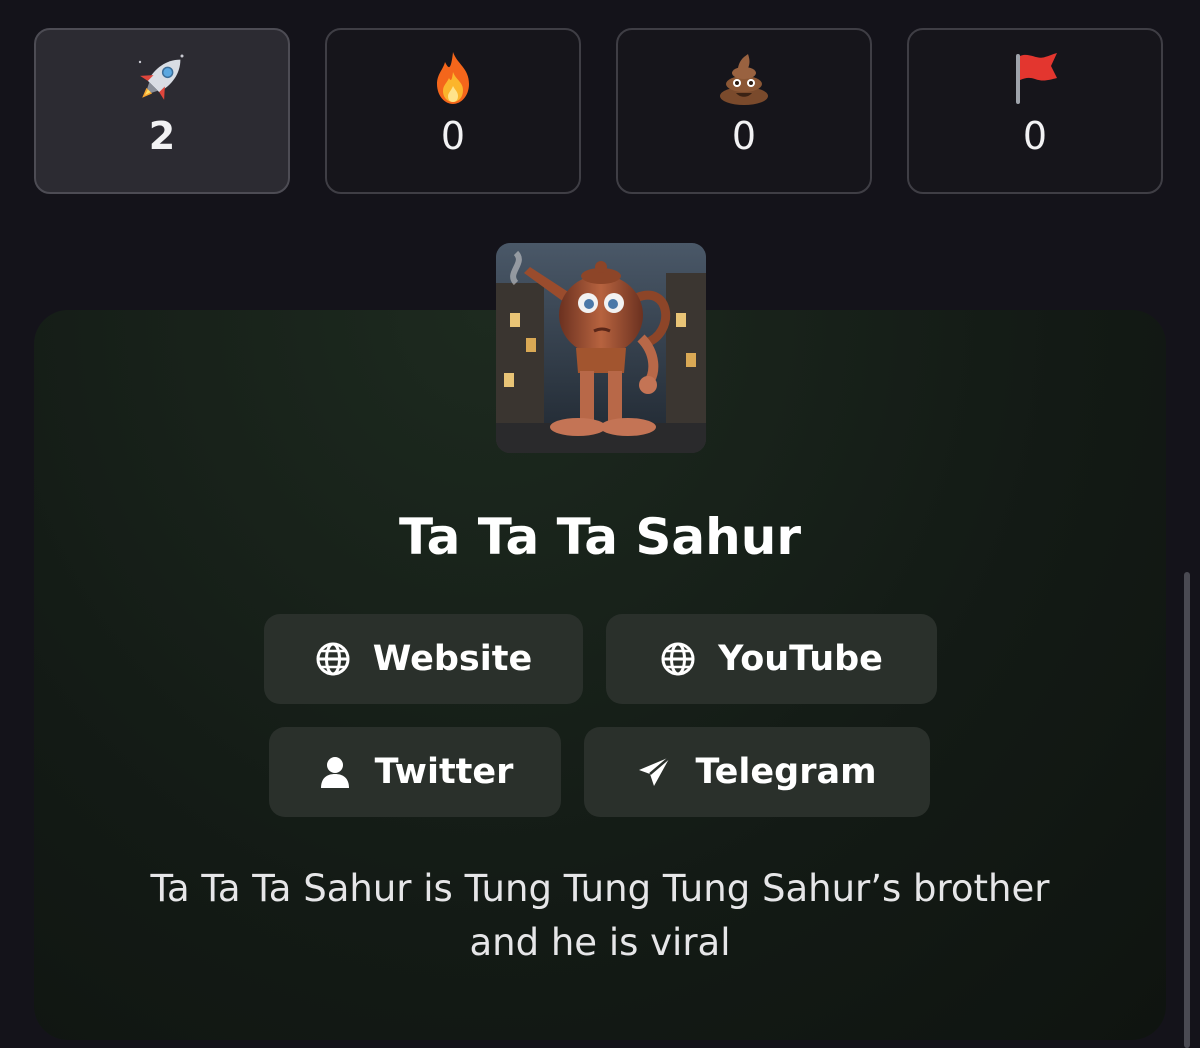 Image resolution: width=1200 pixels, height=1048 pixels. I want to click on red-flag-icon, so click(1035, 78).